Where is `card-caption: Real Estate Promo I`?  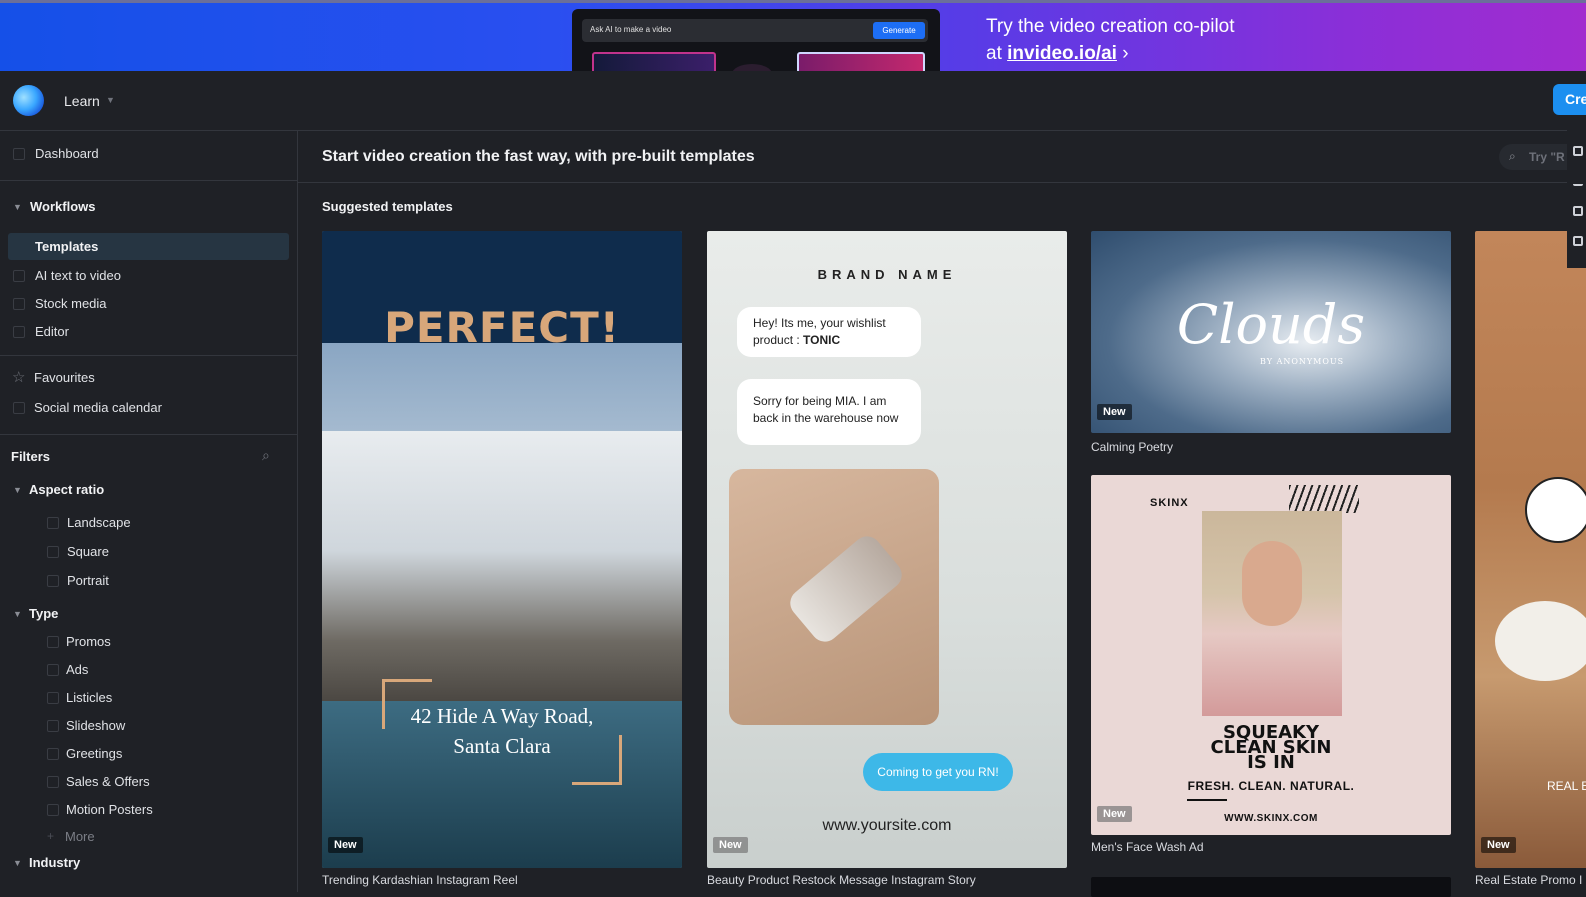 card-caption: Real Estate Promo I is located at coordinates (1528, 880).